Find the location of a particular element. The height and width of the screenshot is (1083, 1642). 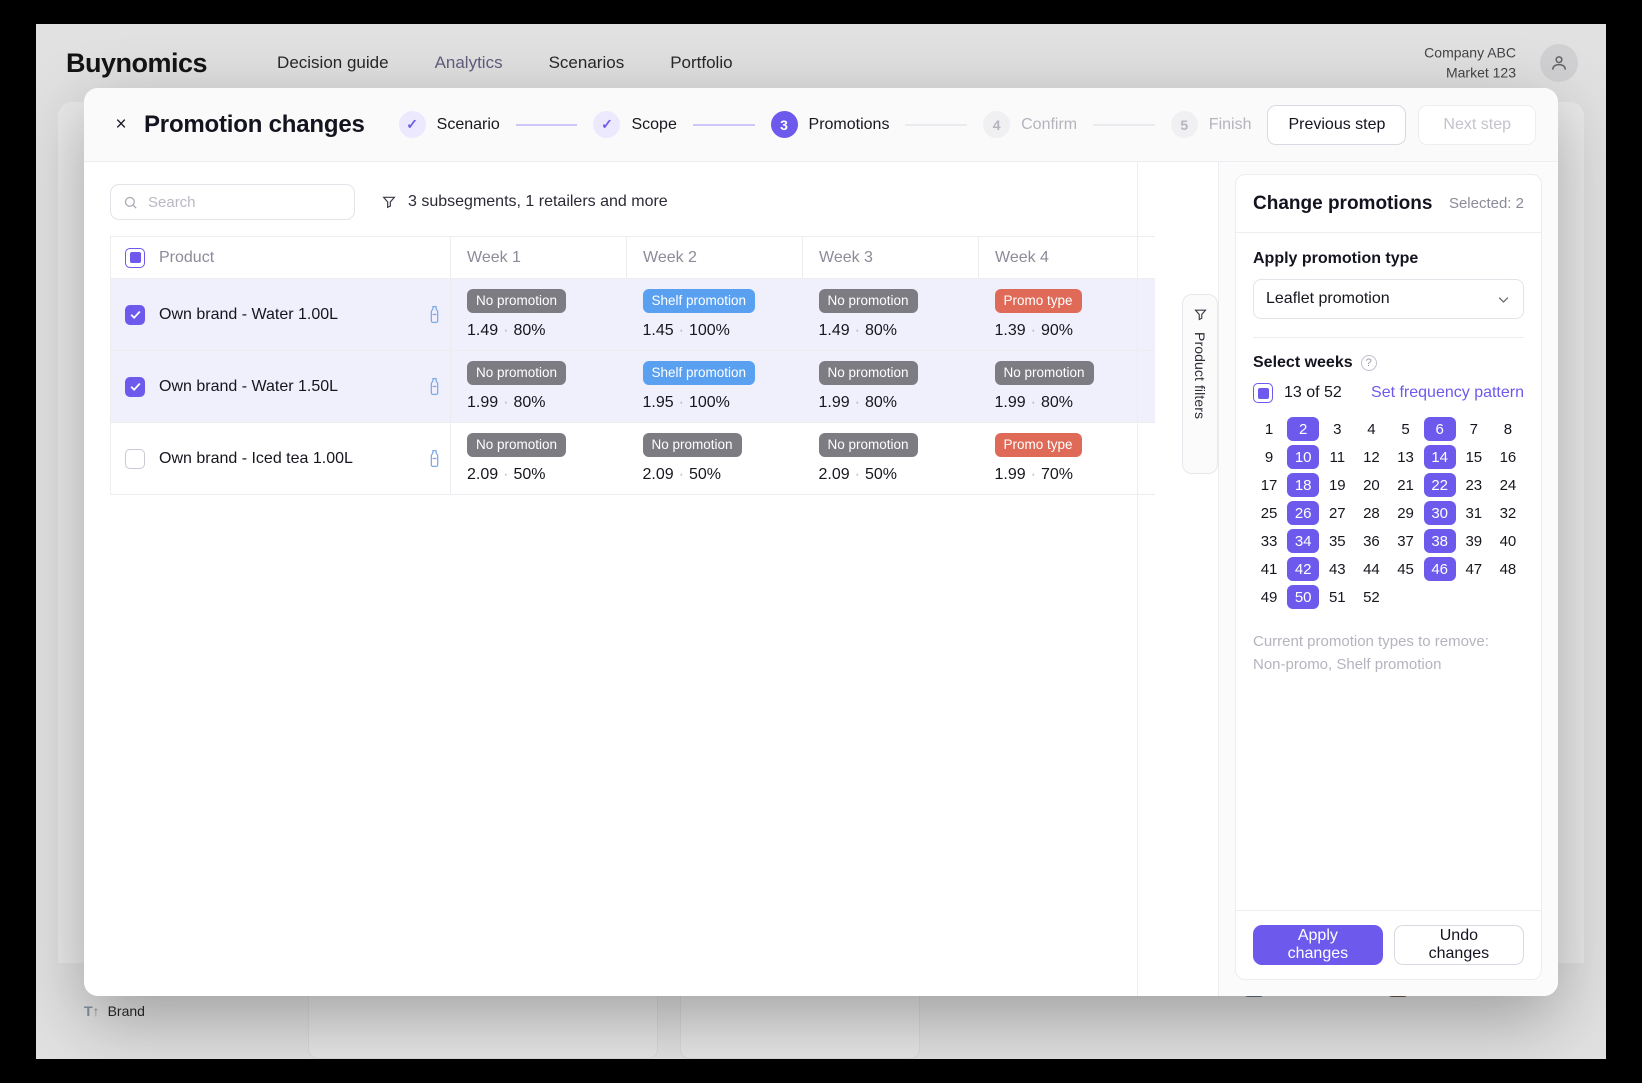

week-cell-12: 12 is located at coordinates (1371, 457).